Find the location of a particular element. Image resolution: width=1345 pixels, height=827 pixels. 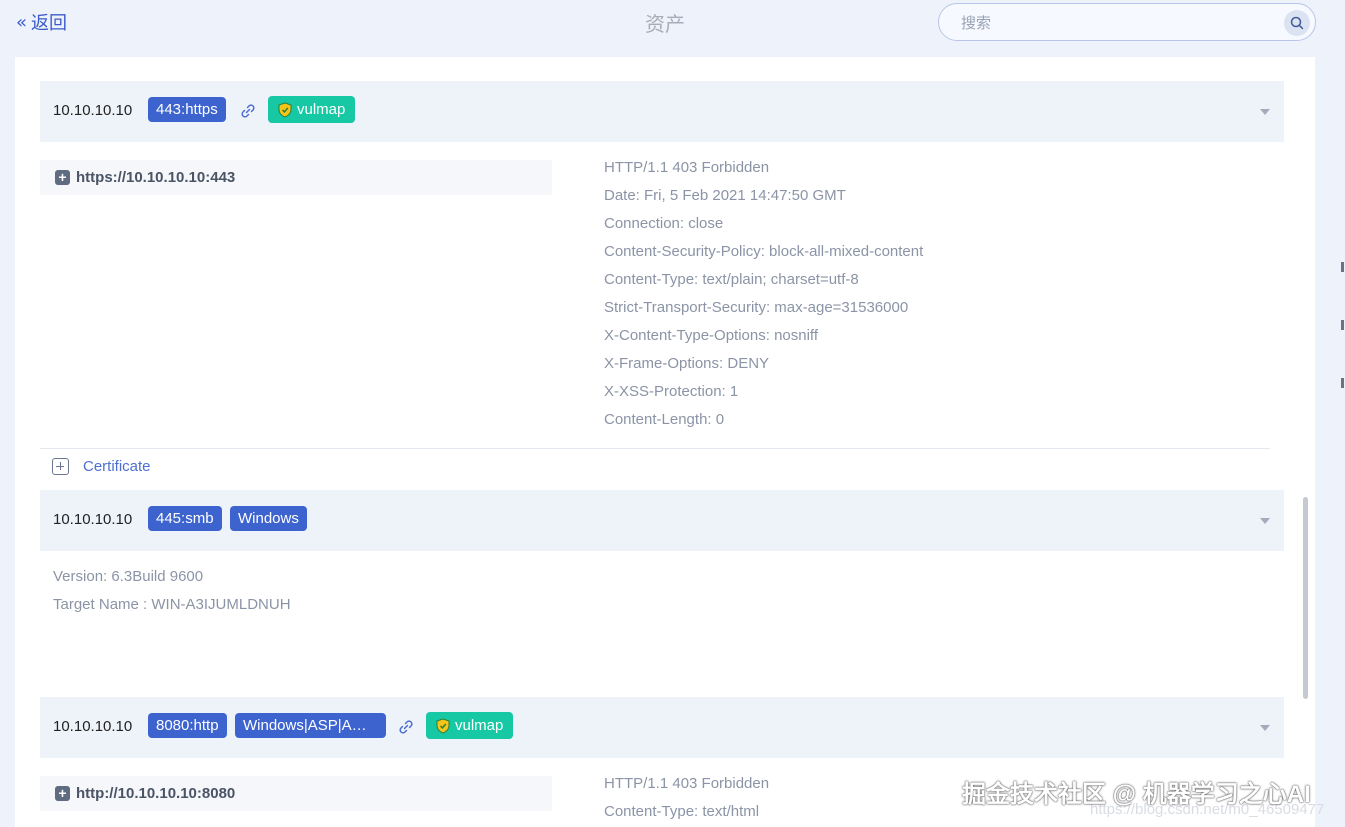

certificate-label: Certificate is located at coordinates (117, 466).